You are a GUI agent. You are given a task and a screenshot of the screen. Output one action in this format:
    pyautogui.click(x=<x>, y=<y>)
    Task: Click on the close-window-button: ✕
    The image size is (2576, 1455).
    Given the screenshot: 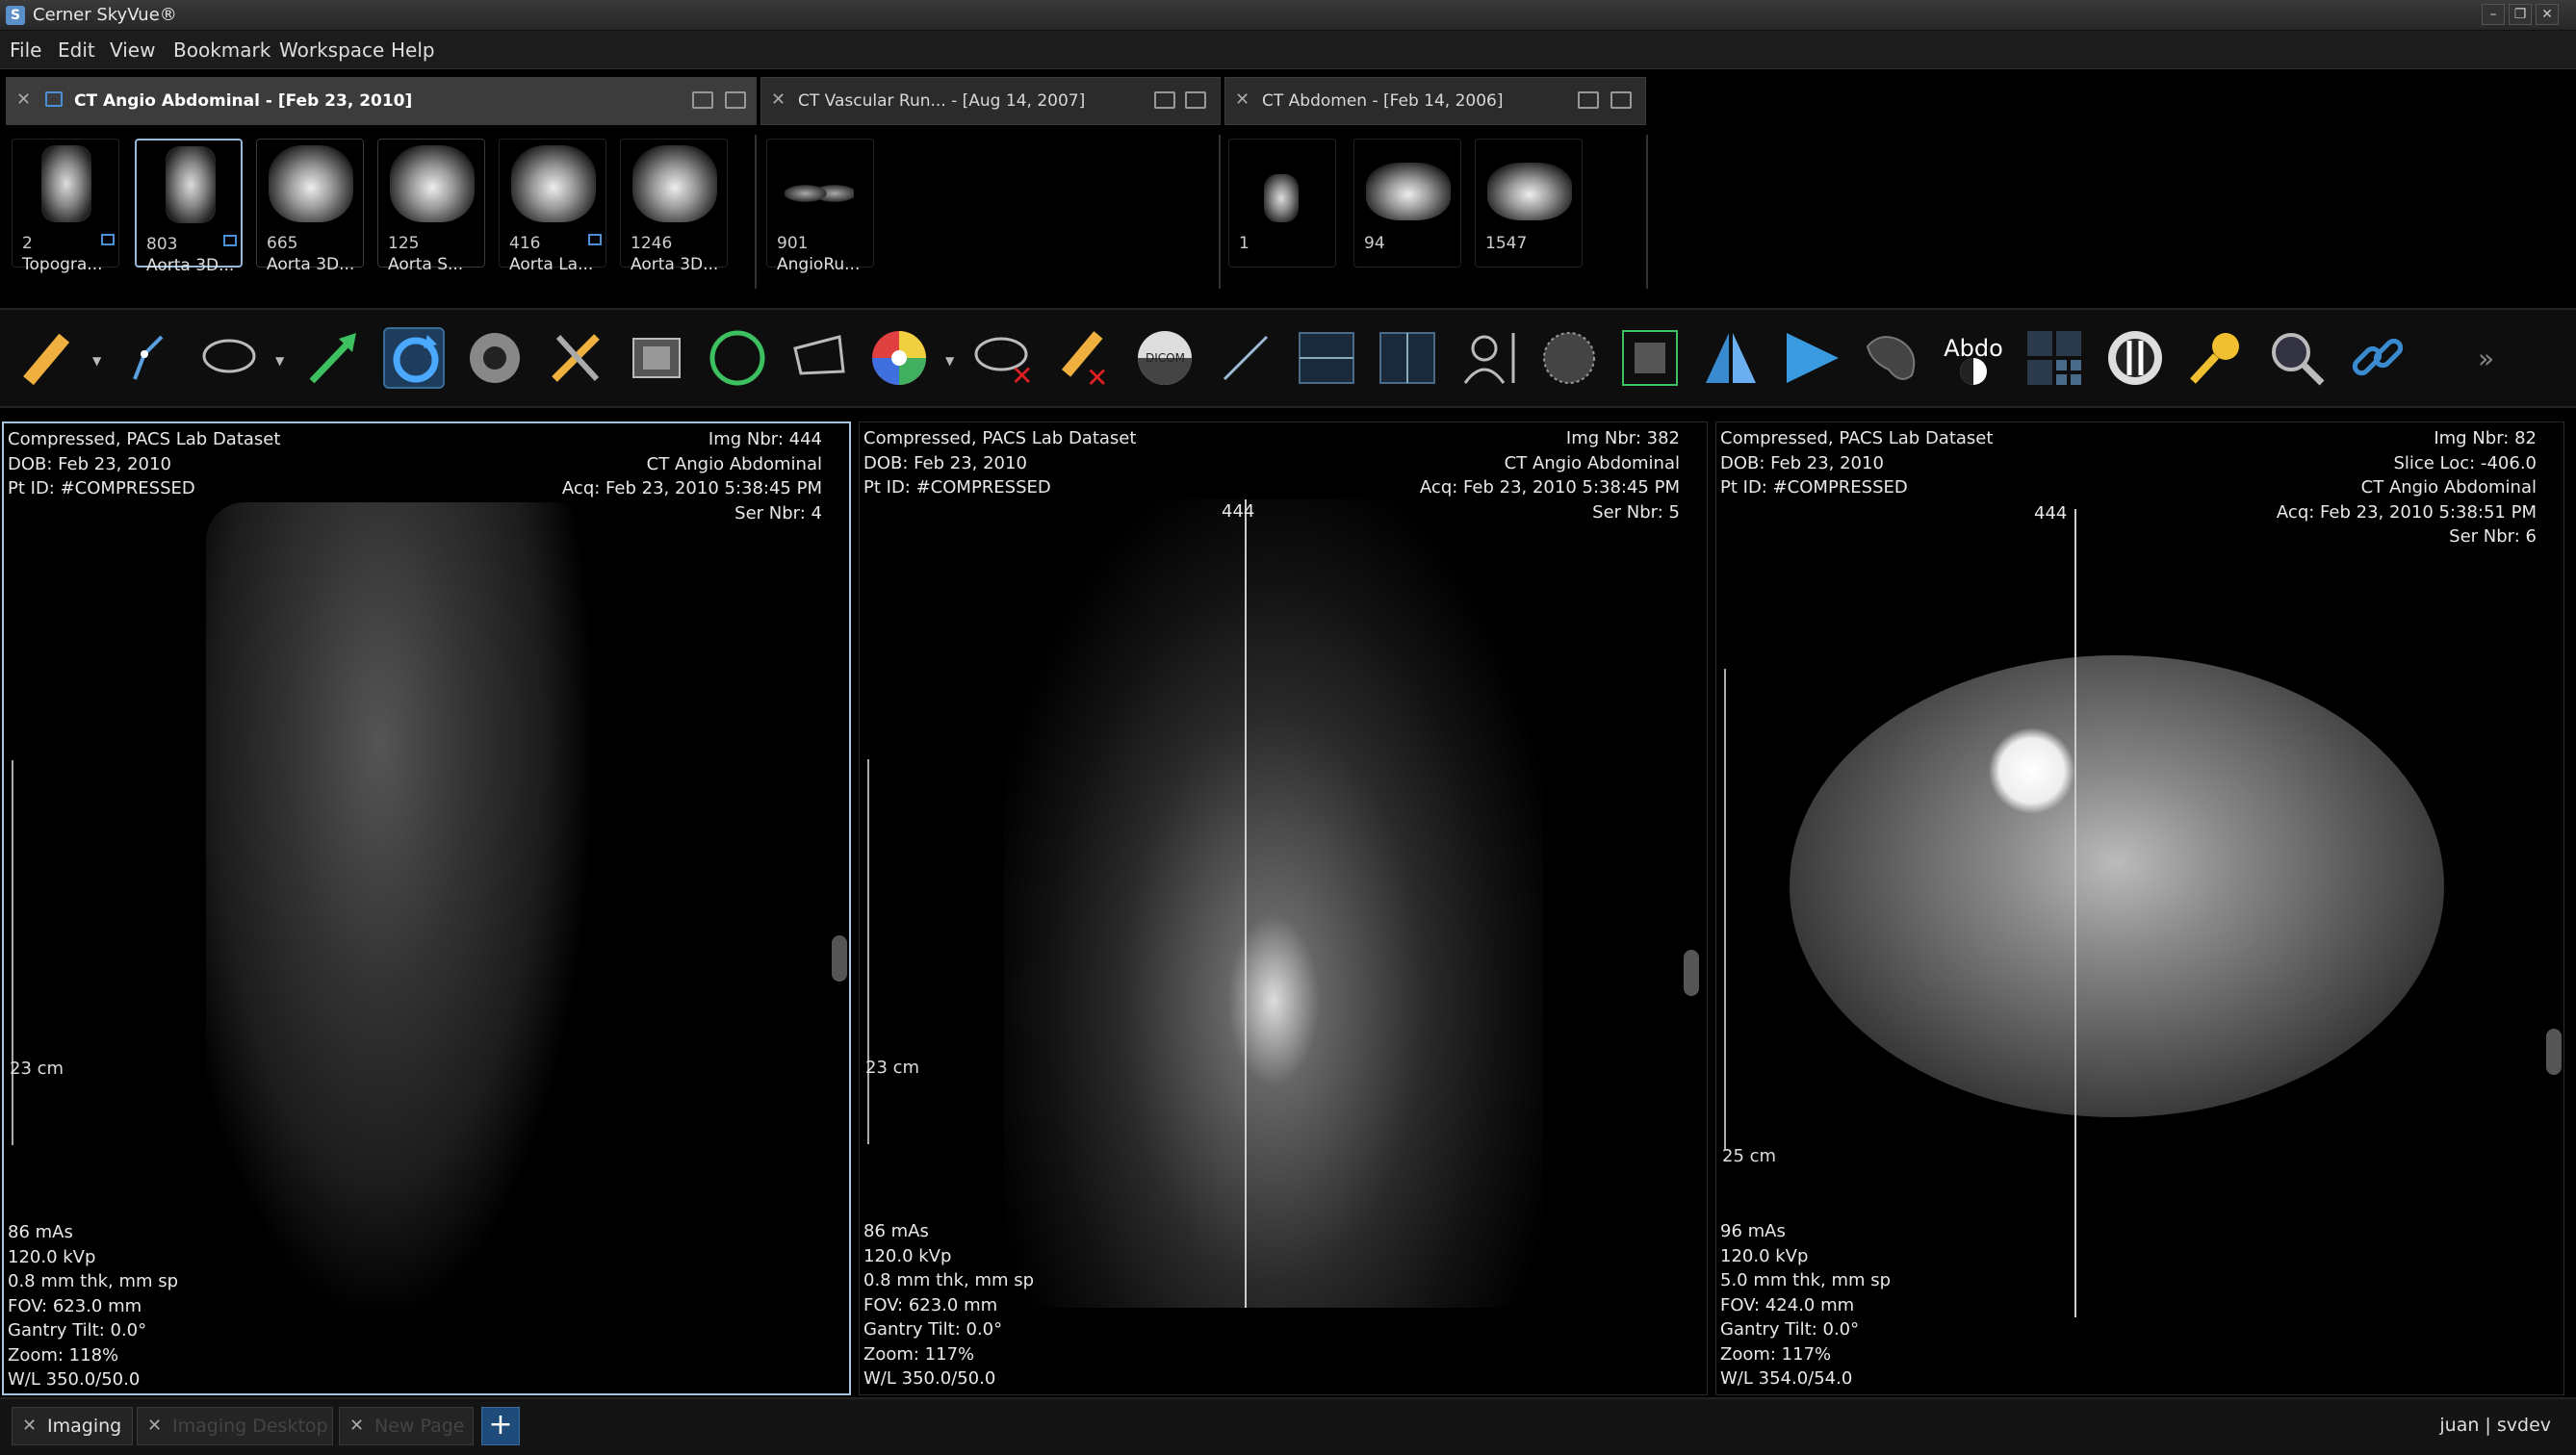 What is the action you would take?
    pyautogui.click(x=2547, y=15)
    